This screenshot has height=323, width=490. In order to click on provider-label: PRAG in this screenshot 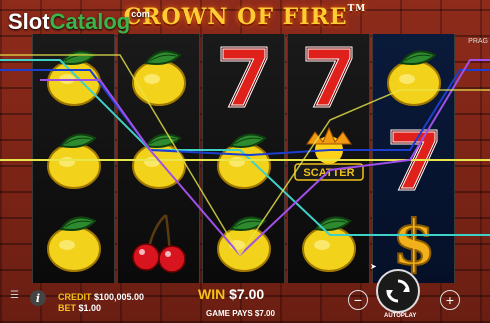, I will do `click(478, 41)`.